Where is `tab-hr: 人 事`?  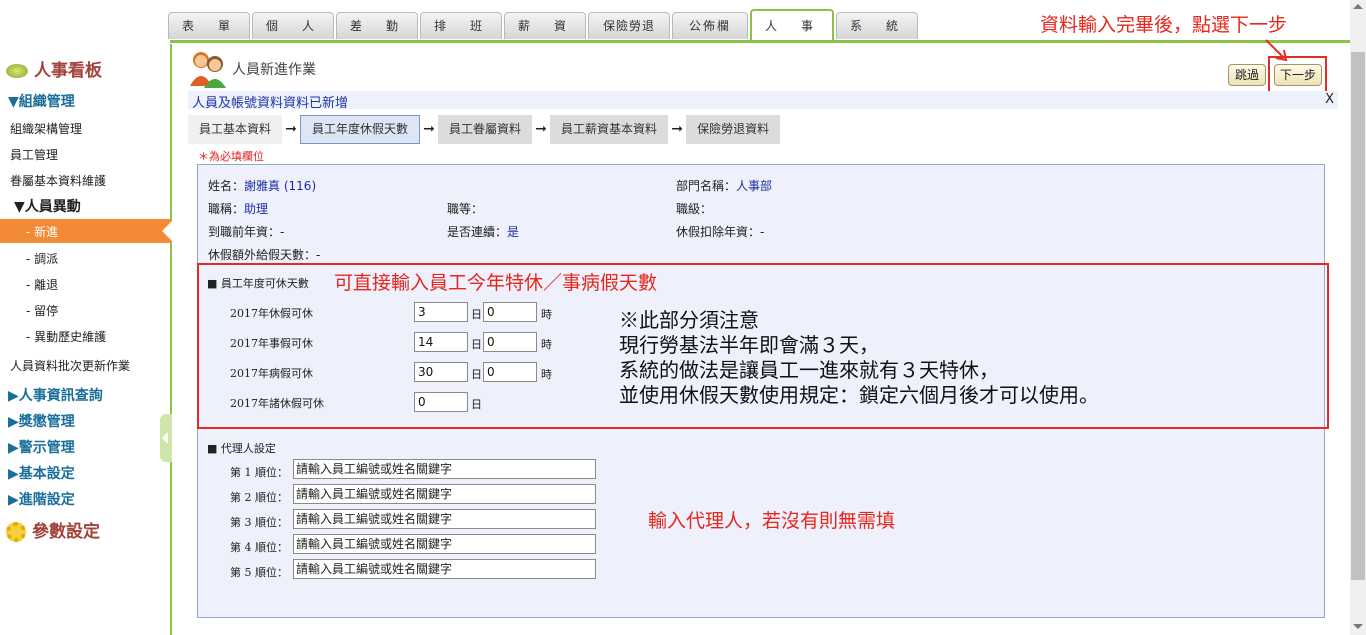
tab-hr: 人 事 is located at coordinates (792, 24).